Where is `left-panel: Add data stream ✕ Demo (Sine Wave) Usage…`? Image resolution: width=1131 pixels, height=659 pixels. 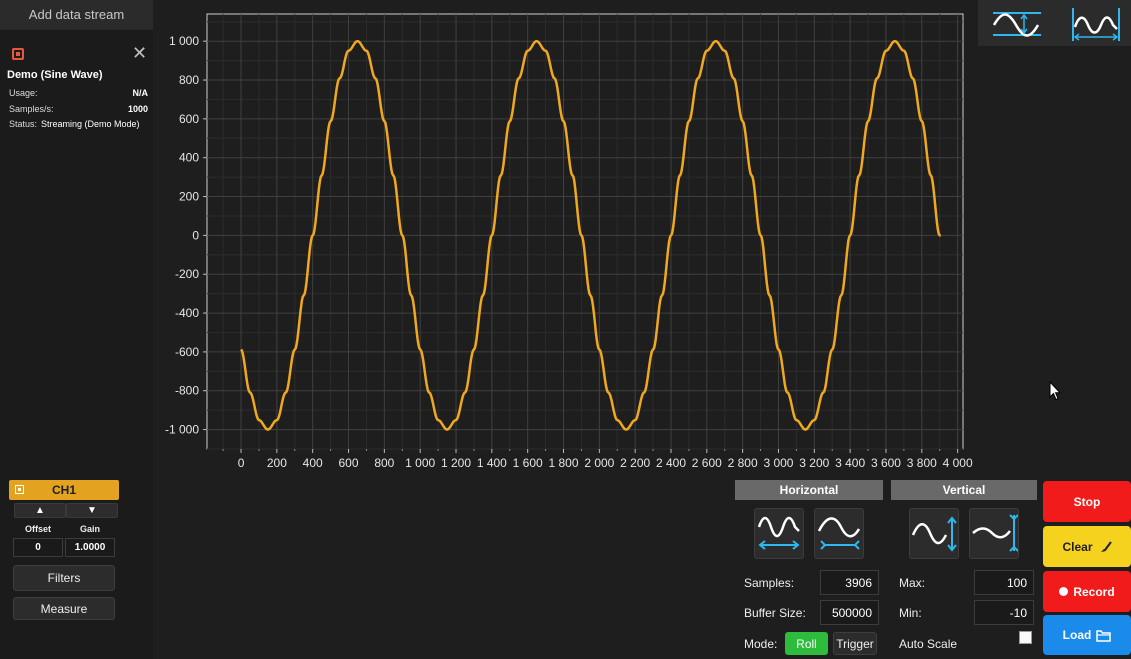 left-panel: Add data stream ✕ Demo (Sine Wave) Usage… is located at coordinates (76, 329).